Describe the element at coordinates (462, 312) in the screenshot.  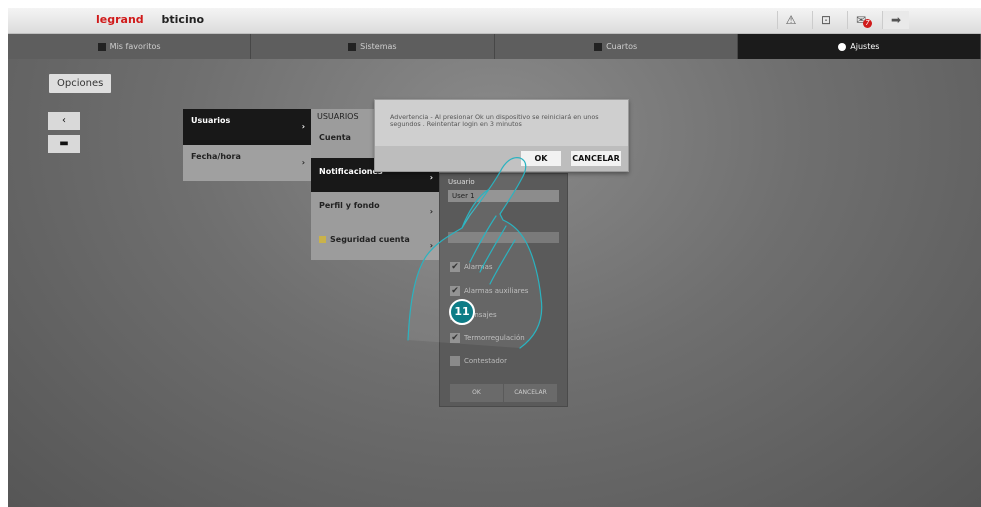
I see `step-number-badge: 11` at that location.